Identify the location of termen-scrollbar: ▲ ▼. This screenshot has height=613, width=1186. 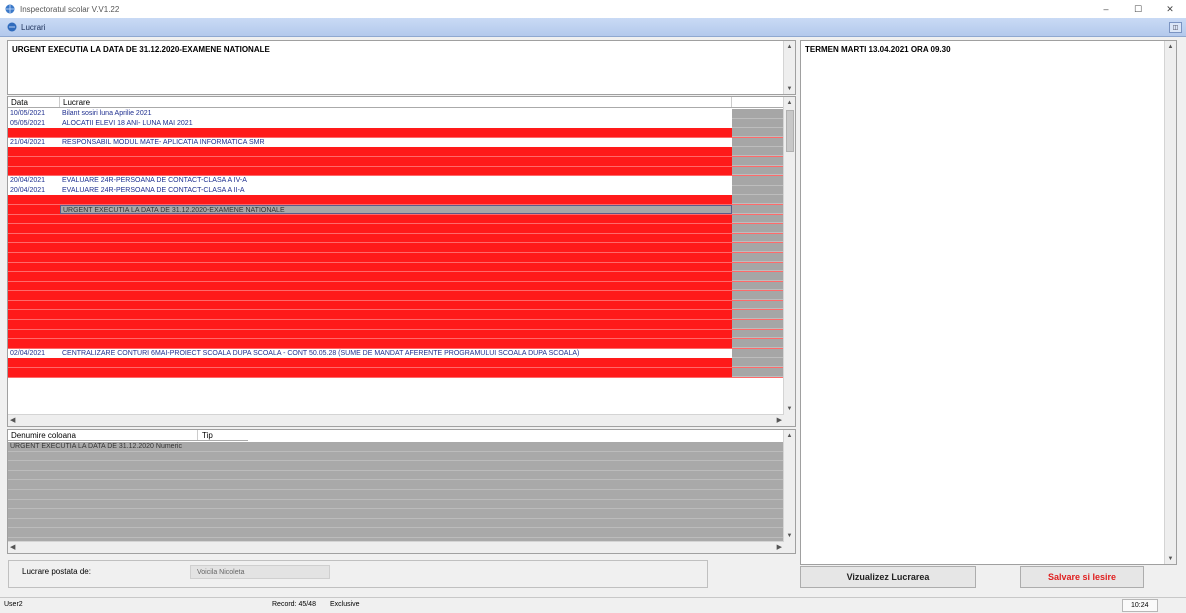
(1170, 302).